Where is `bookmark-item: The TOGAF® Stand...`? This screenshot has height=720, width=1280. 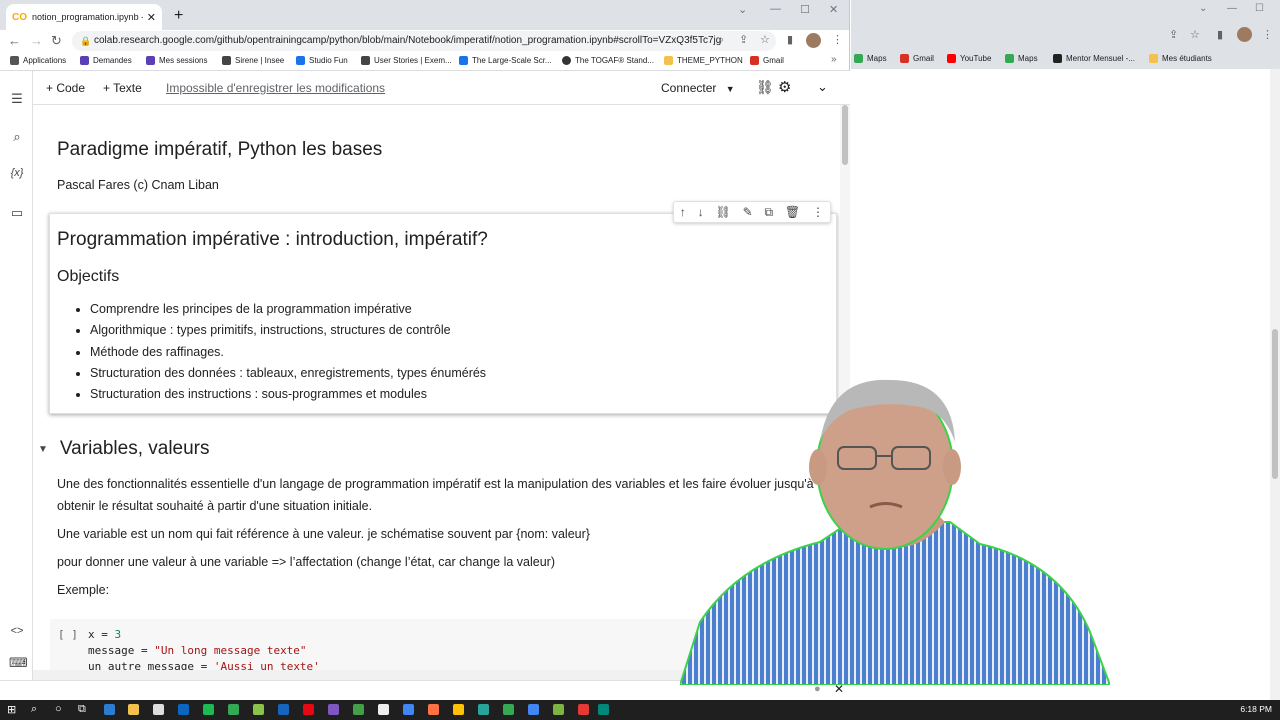 bookmark-item: The TOGAF® Stand... is located at coordinates (608, 60).